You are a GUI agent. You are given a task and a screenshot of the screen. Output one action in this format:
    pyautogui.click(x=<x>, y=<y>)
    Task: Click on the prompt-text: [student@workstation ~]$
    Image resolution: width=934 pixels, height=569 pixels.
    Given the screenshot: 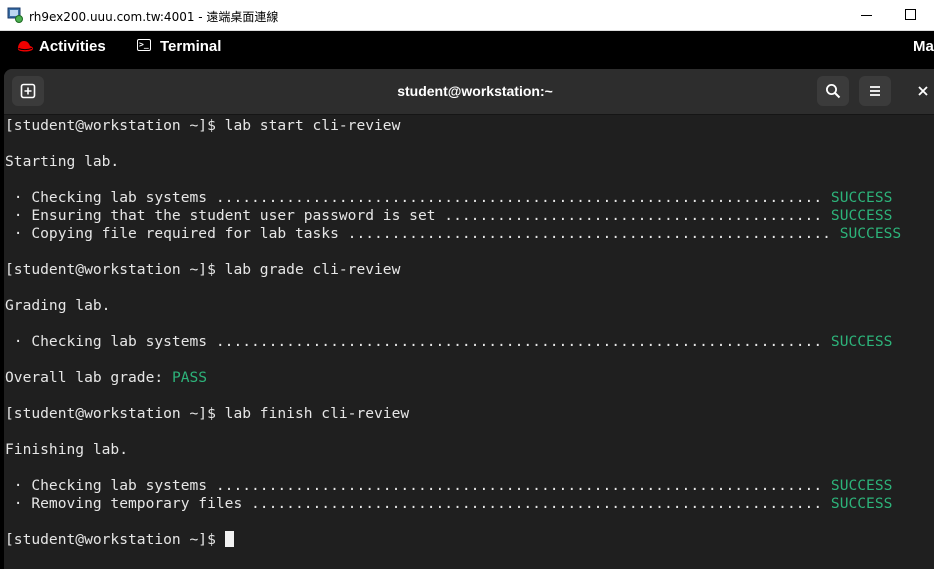 What is the action you would take?
    pyautogui.click(x=115, y=539)
    